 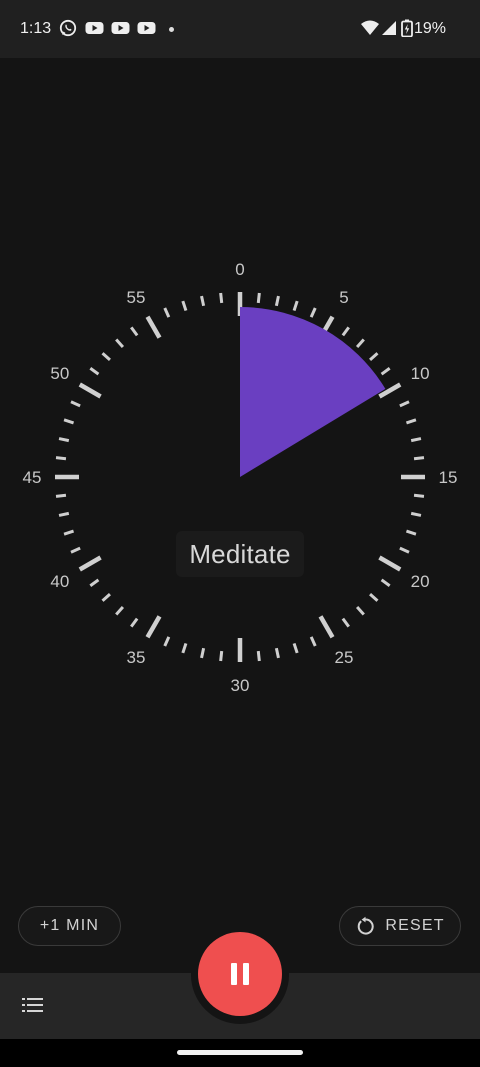 I want to click on reset-button: RESET, so click(x=400, y=926).